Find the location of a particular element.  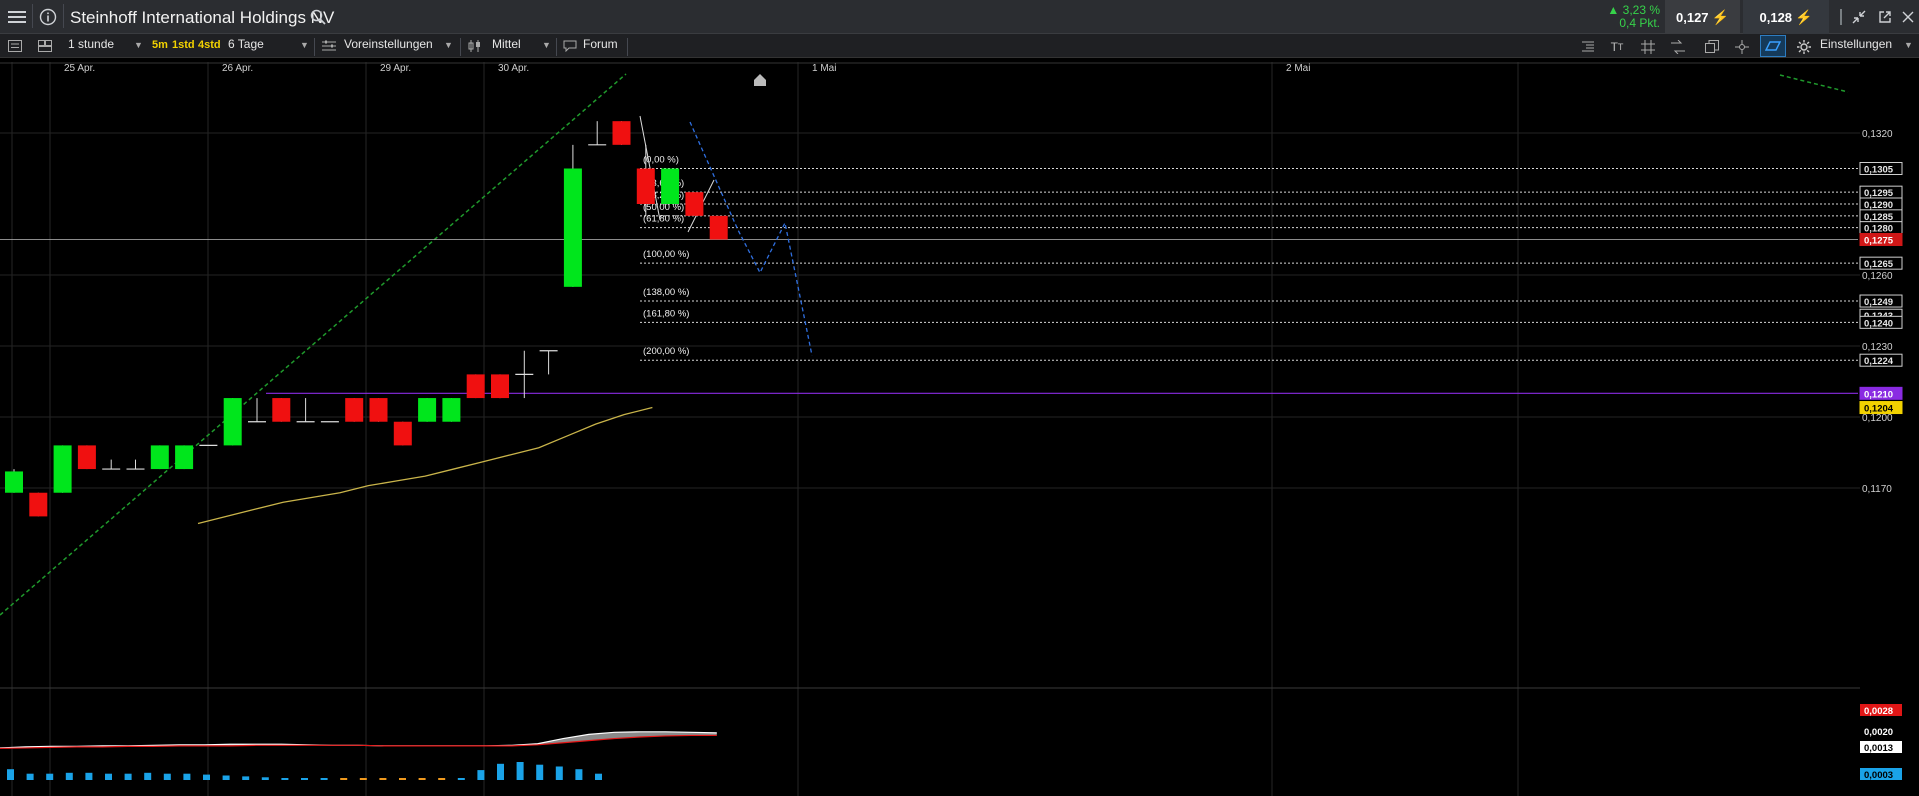

forum-button: Forum is located at coordinates (600, 44).